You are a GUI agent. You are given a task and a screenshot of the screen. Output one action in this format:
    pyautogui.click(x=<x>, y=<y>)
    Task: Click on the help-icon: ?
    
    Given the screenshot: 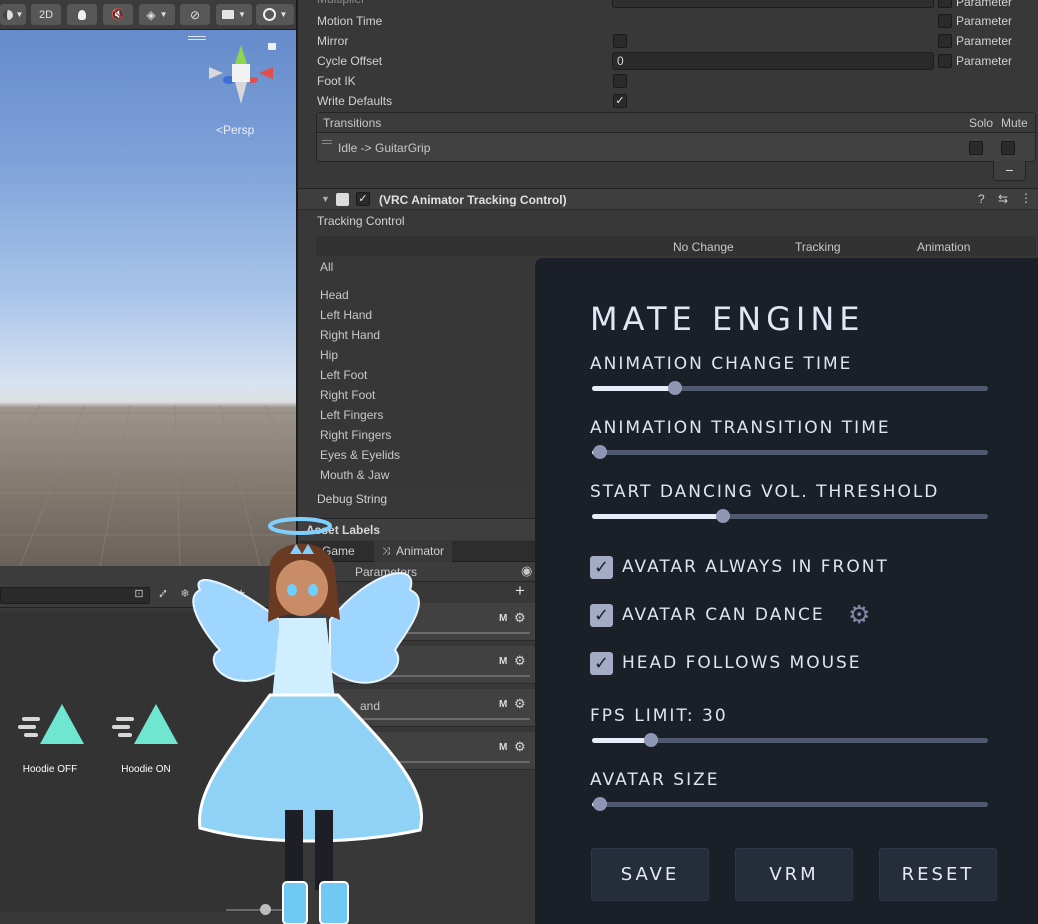 What is the action you would take?
    pyautogui.click(x=981, y=199)
    